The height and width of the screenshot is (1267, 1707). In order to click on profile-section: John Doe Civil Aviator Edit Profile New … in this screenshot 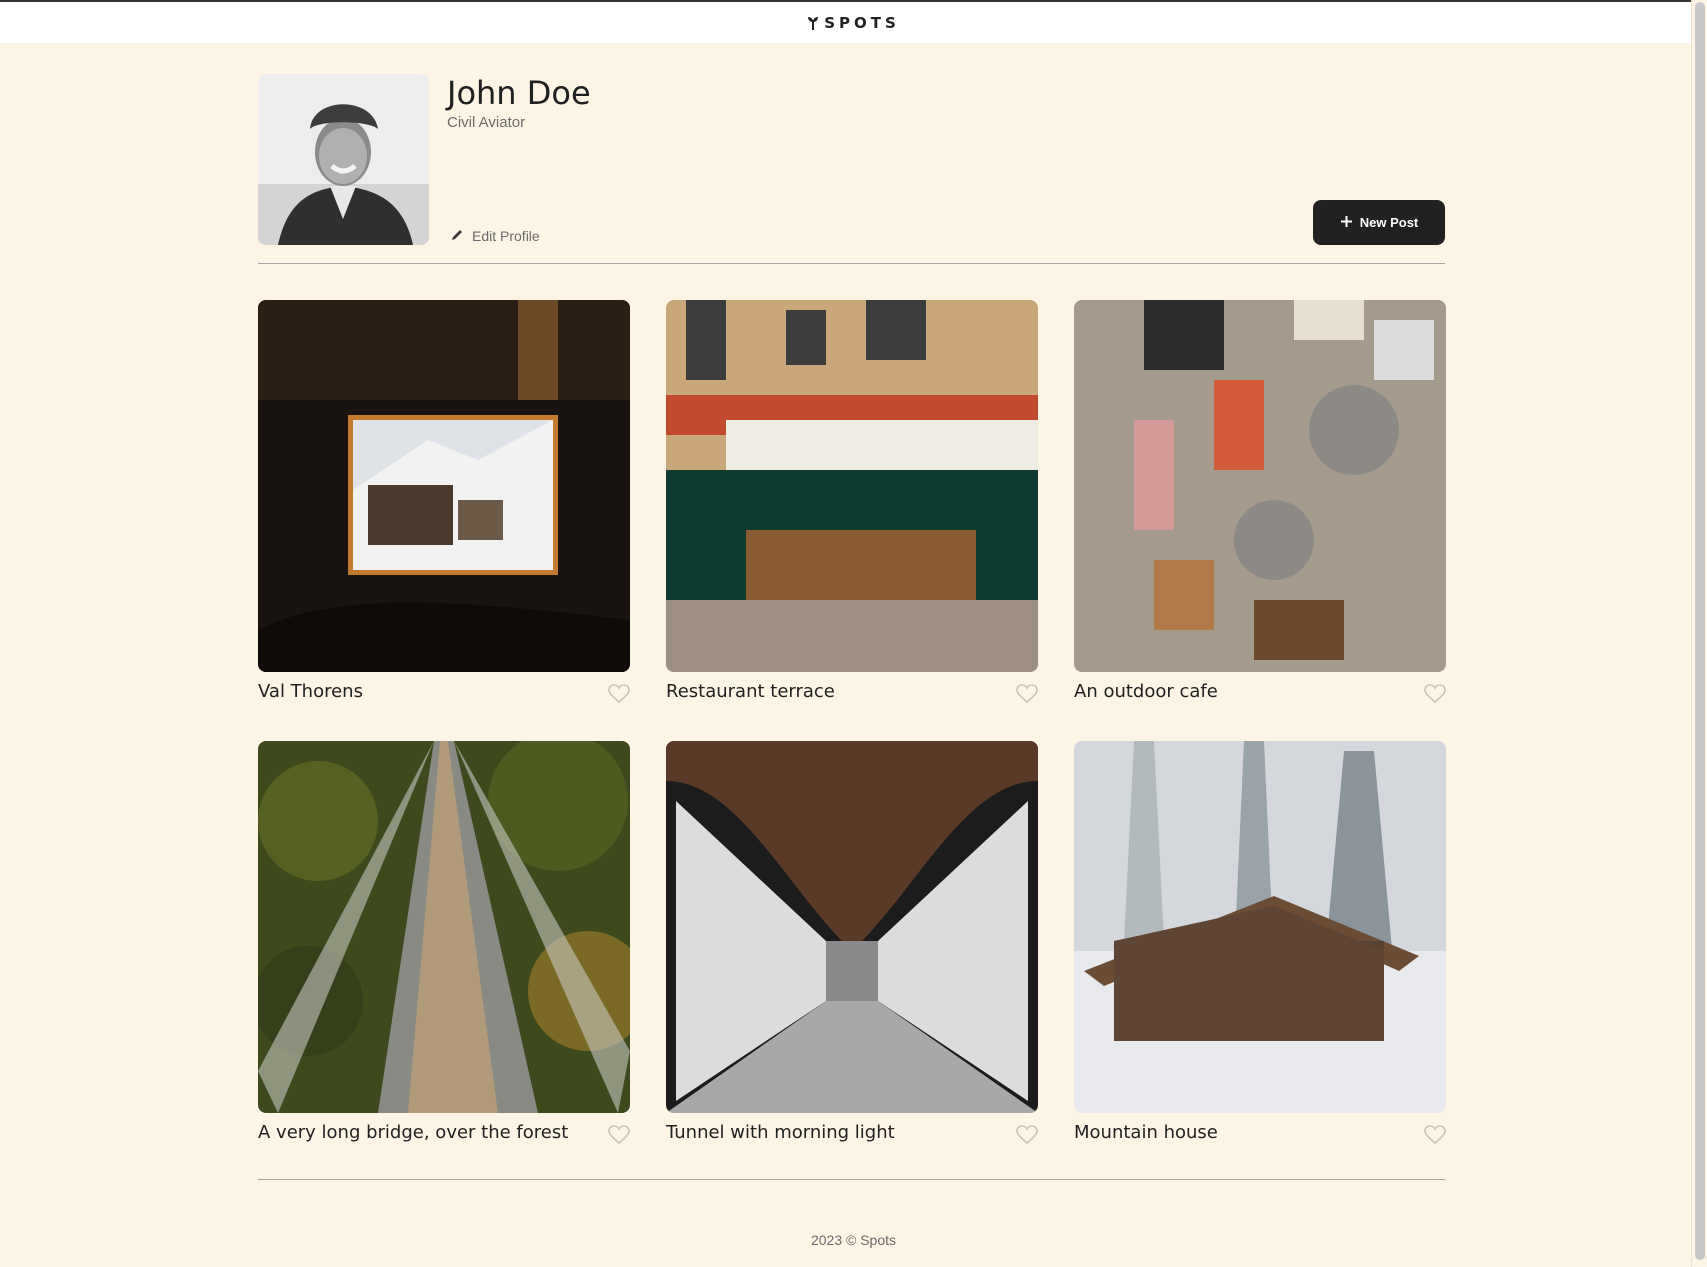, I will do `click(851, 160)`.